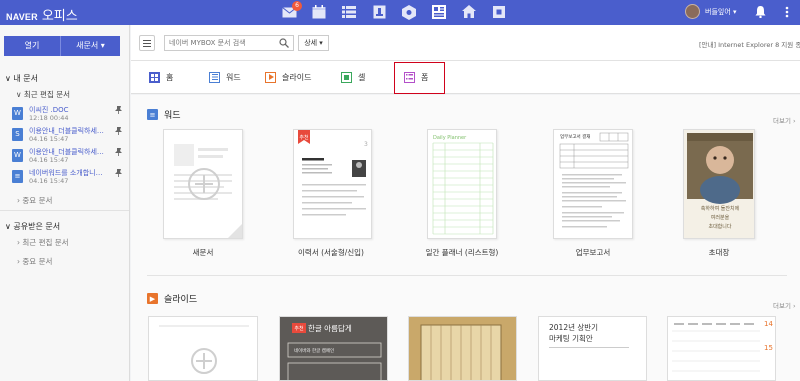 The image size is (800, 381). I want to click on office-docs-icon, so click(439, 12).